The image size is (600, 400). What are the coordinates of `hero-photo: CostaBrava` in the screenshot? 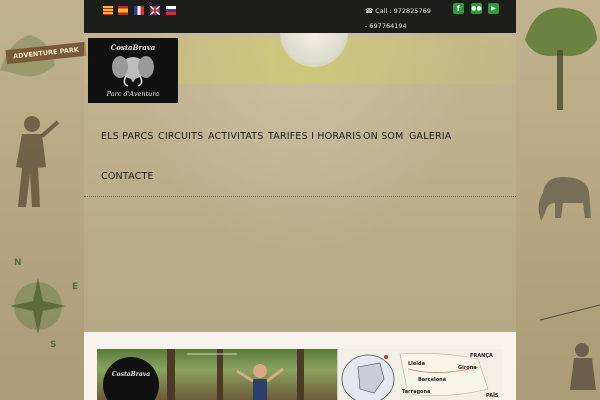 It's located at (217, 374).